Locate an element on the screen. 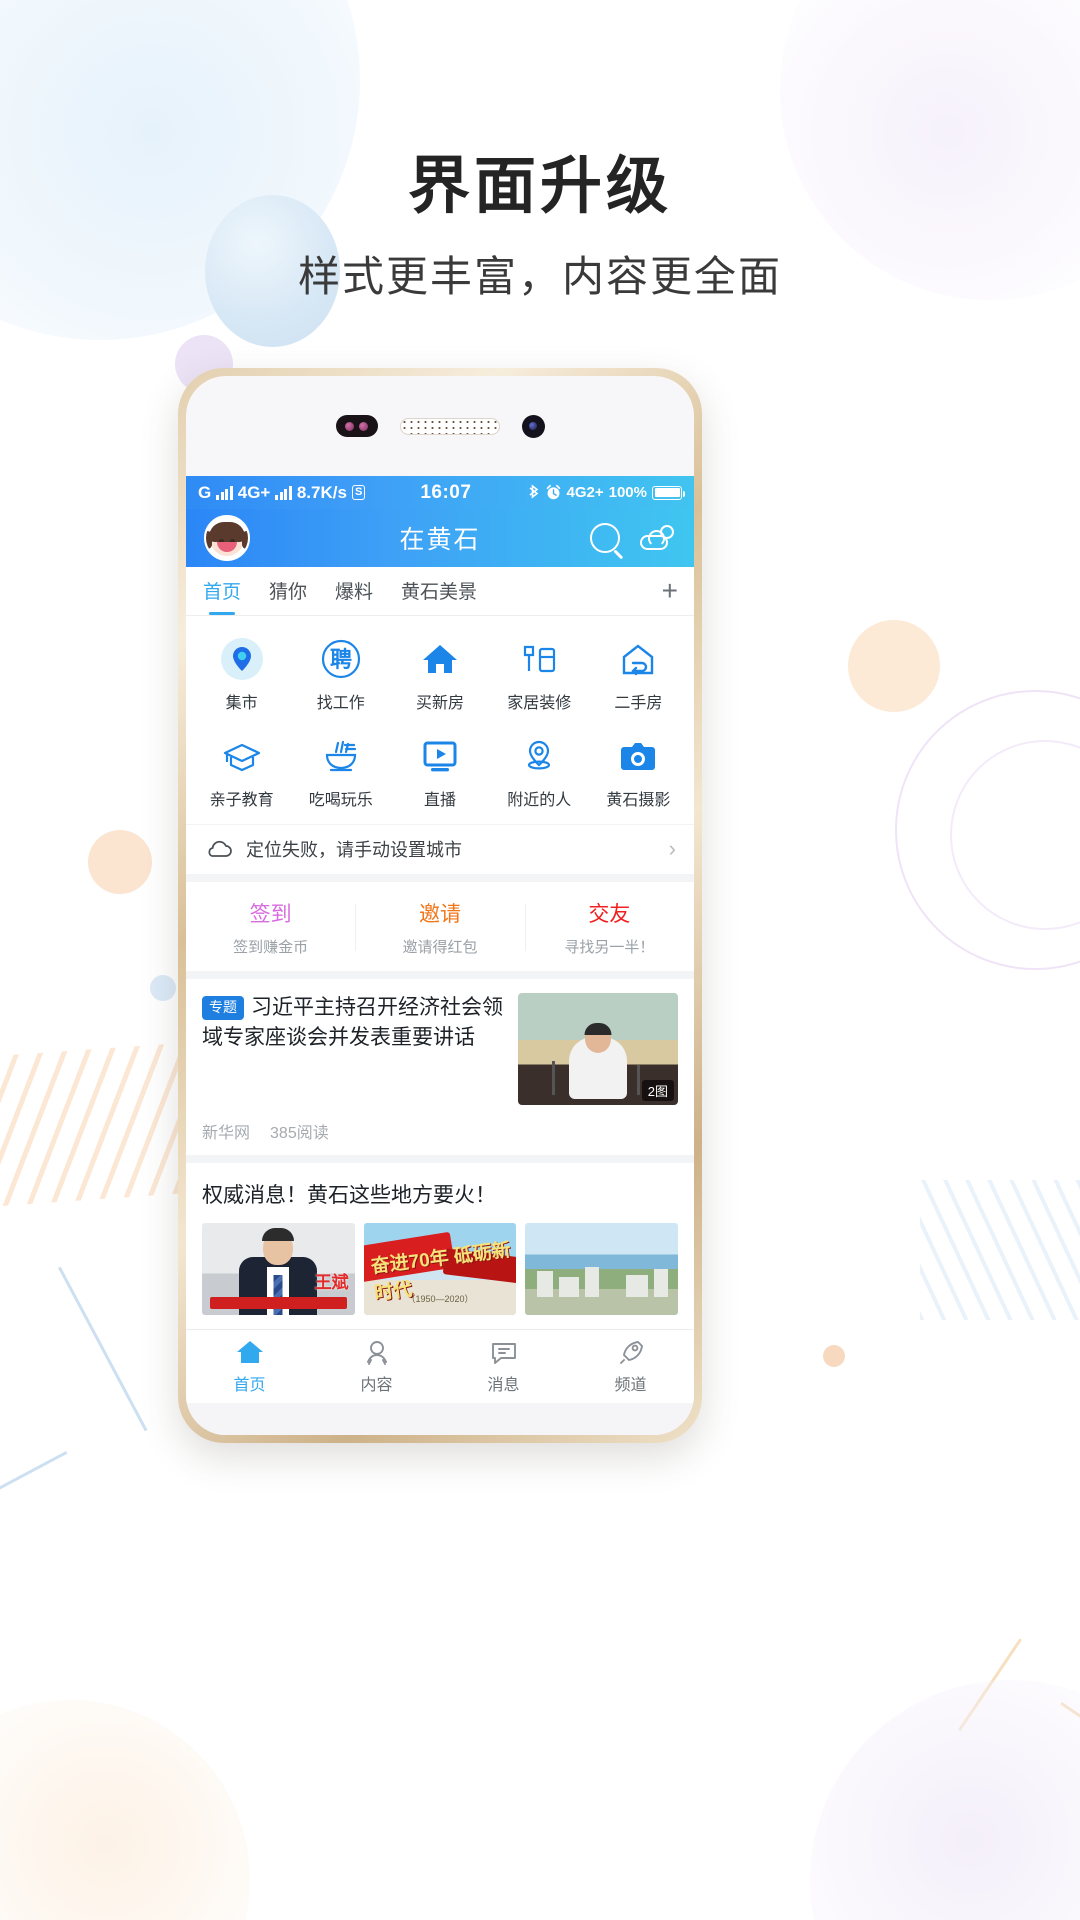 The height and width of the screenshot is (1920, 1080). nav-home: 首页 is located at coordinates (249, 1366).